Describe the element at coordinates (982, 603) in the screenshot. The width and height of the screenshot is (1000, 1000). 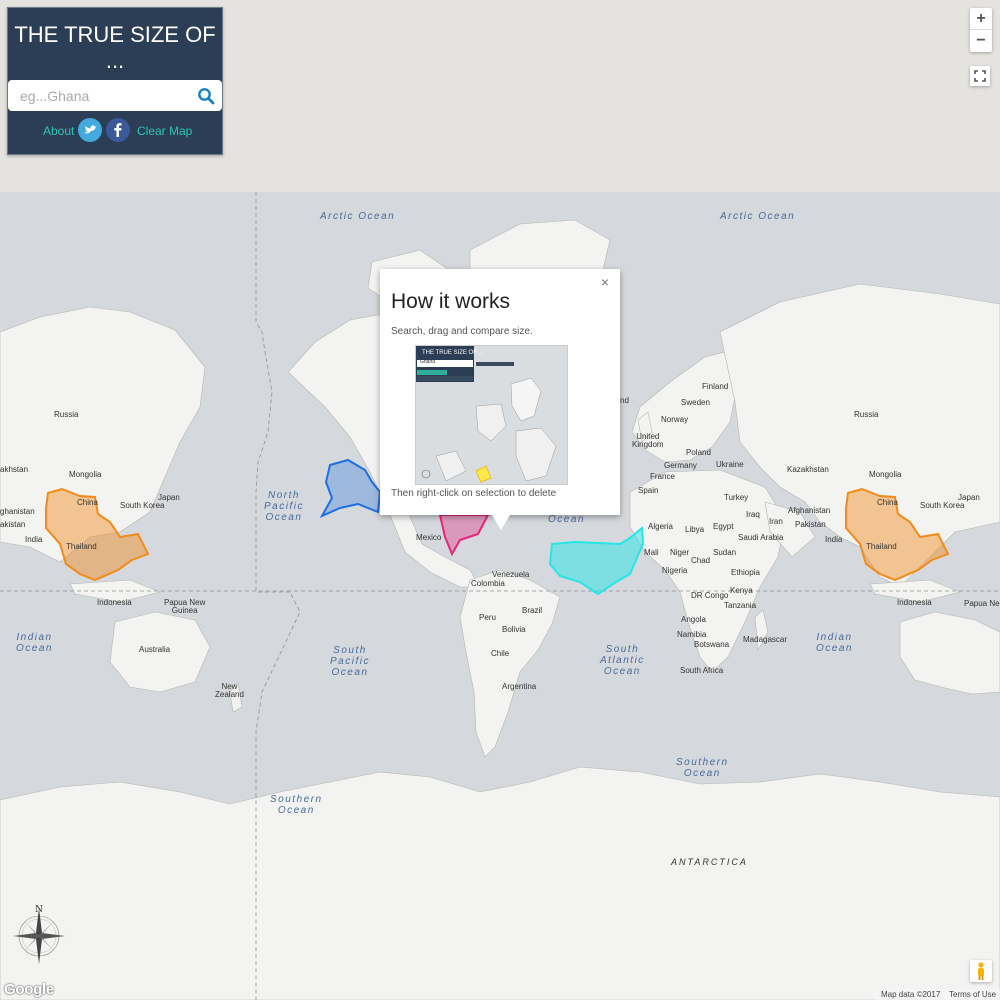
I see `place-label: Papua Ne` at that location.